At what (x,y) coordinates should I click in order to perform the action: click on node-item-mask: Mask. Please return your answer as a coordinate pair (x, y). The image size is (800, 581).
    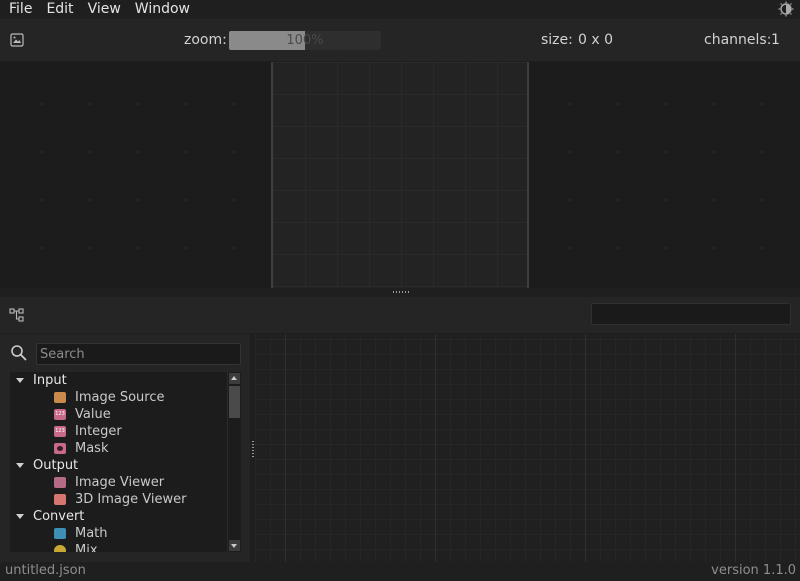
    Looking at the image, I should click on (118, 448).